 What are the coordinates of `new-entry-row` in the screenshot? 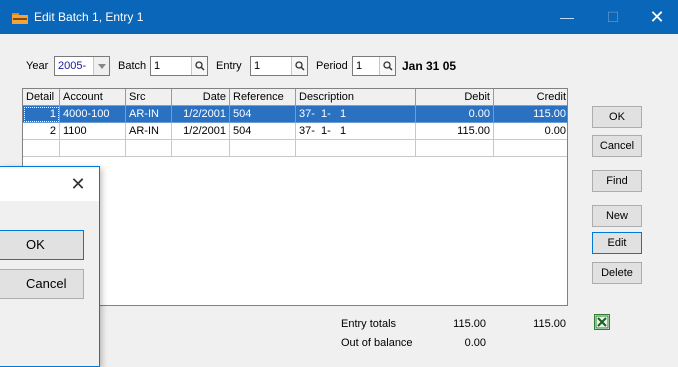 It's located at (295, 148).